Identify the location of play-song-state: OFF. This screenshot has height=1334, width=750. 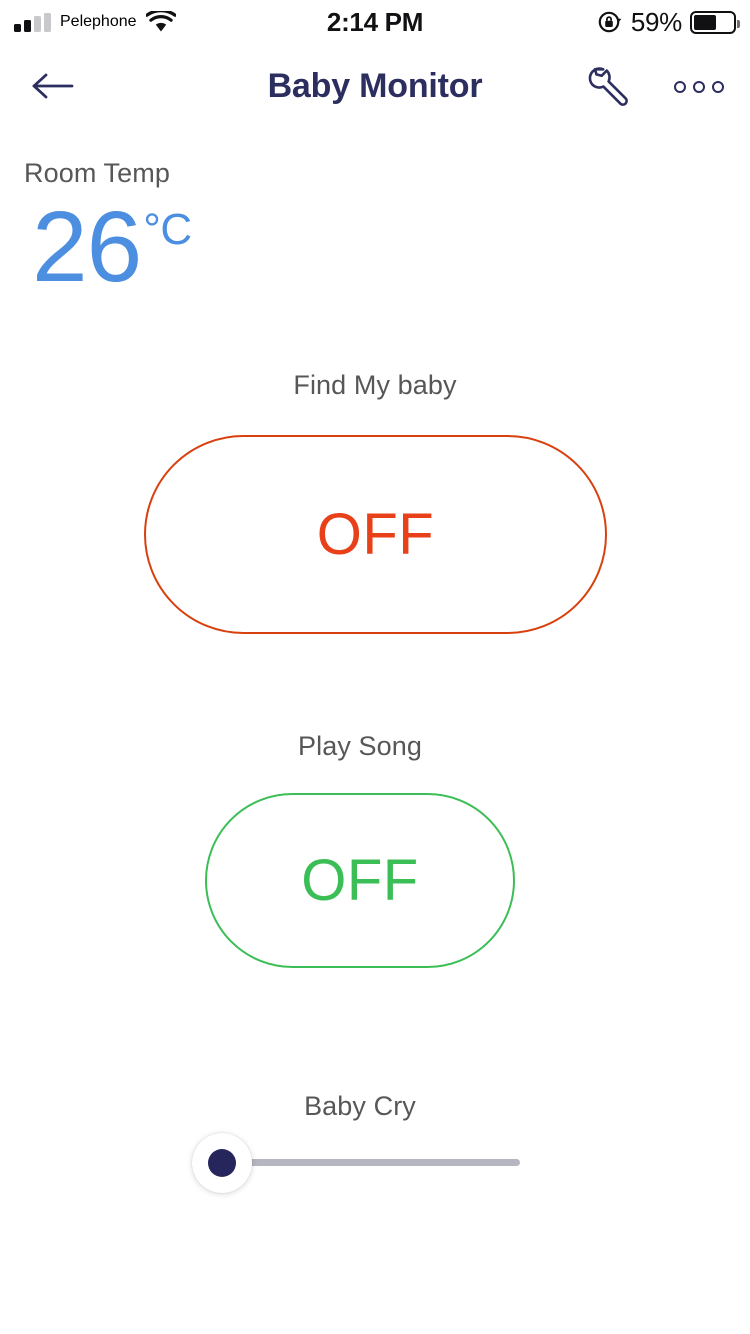
(360, 880).